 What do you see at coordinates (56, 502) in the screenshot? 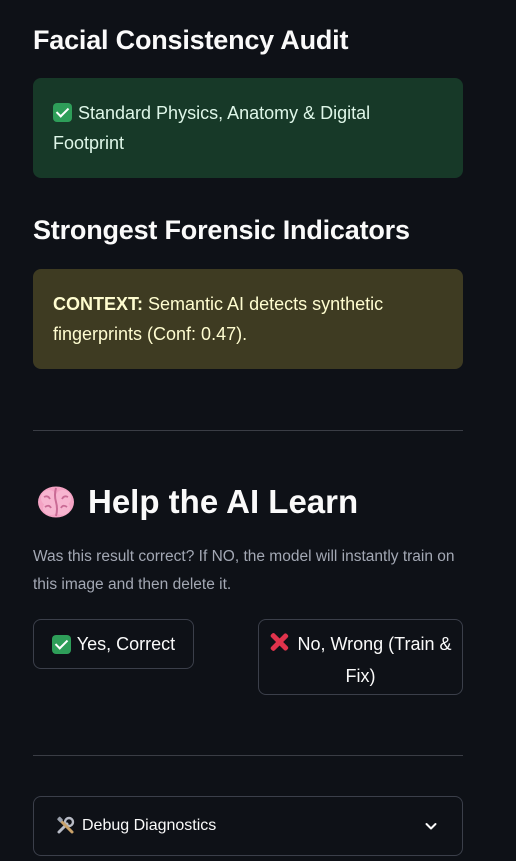
I see `brain-icon` at bounding box center [56, 502].